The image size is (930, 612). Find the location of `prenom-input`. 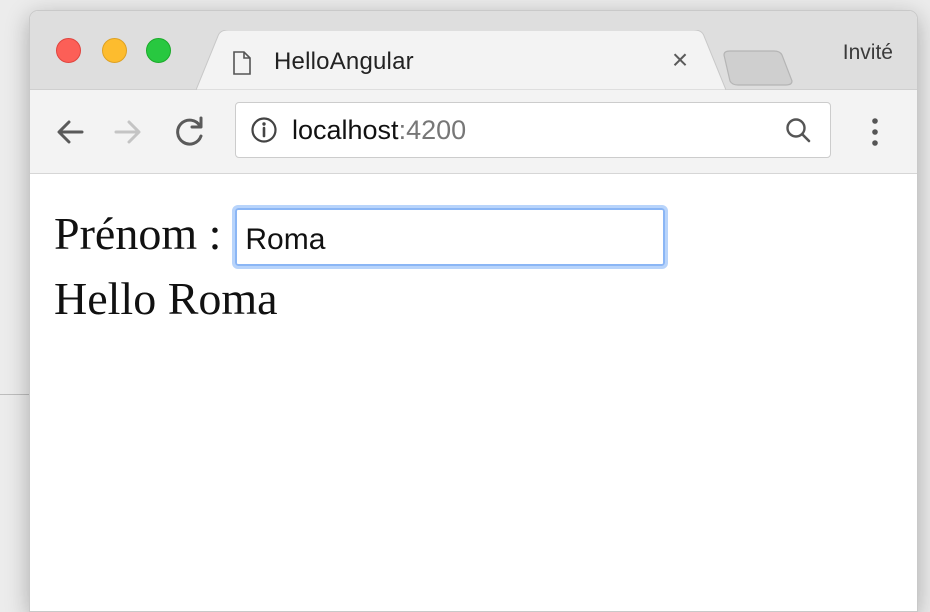

prenom-input is located at coordinates (450, 237).